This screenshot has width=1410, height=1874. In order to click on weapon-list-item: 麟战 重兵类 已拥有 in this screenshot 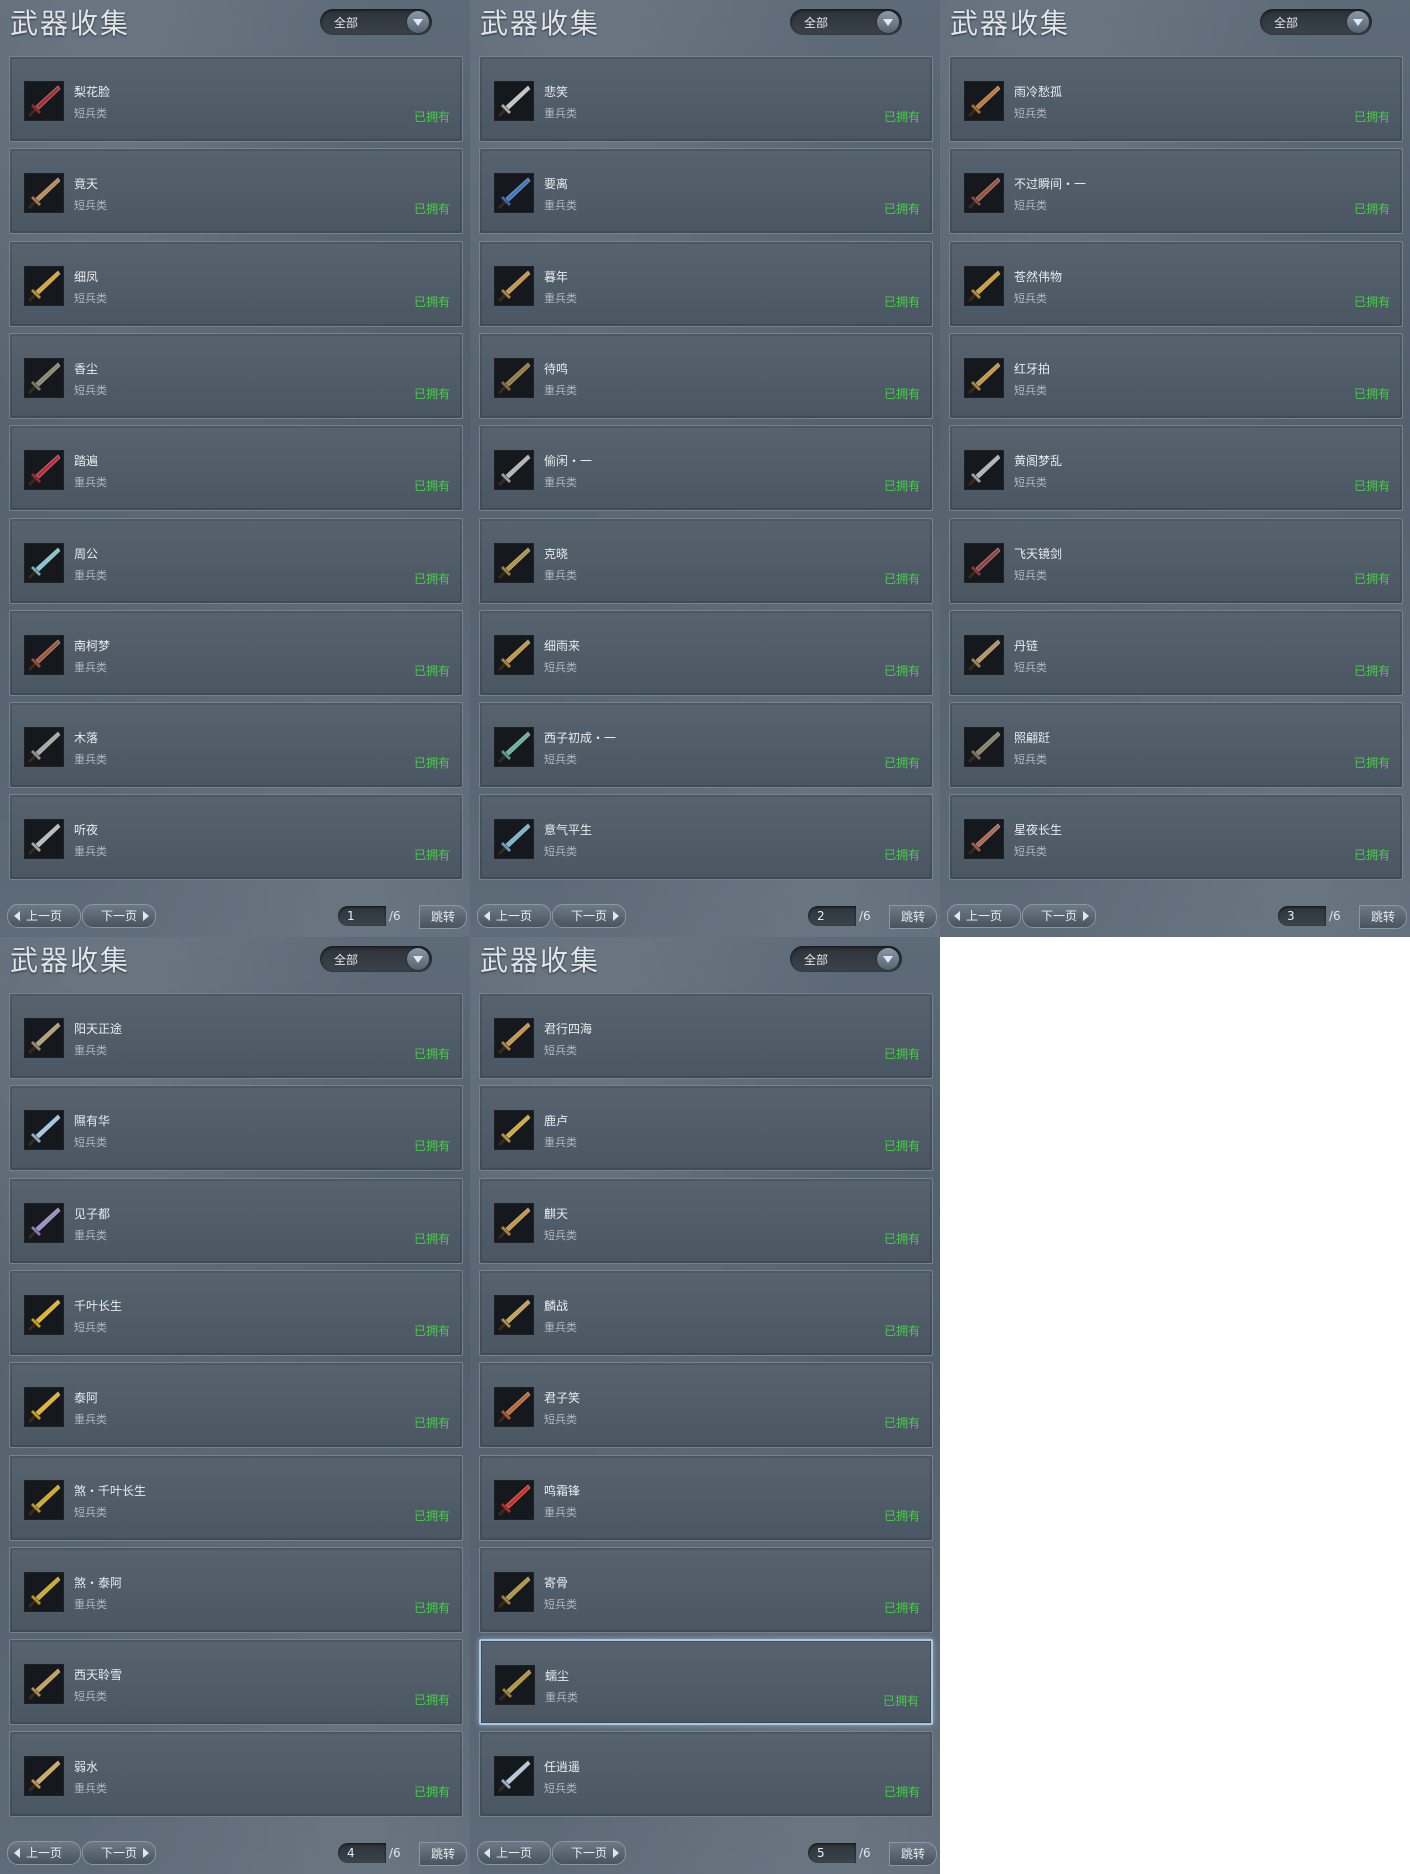, I will do `click(706, 1312)`.